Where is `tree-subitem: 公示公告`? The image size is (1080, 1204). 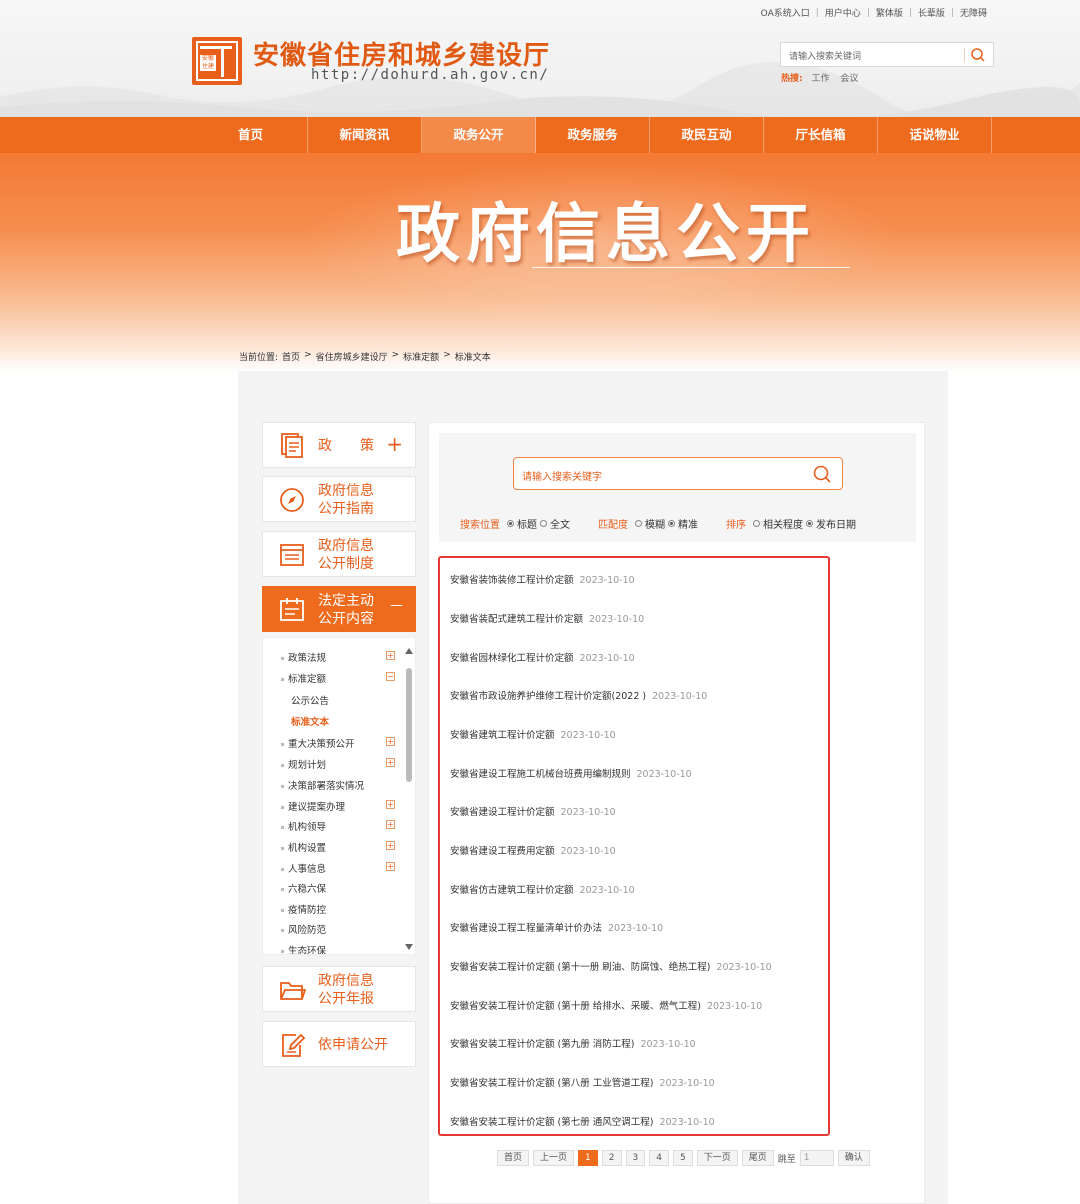 tree-subitem: 公示公告 is located at coordinates (310, 700).